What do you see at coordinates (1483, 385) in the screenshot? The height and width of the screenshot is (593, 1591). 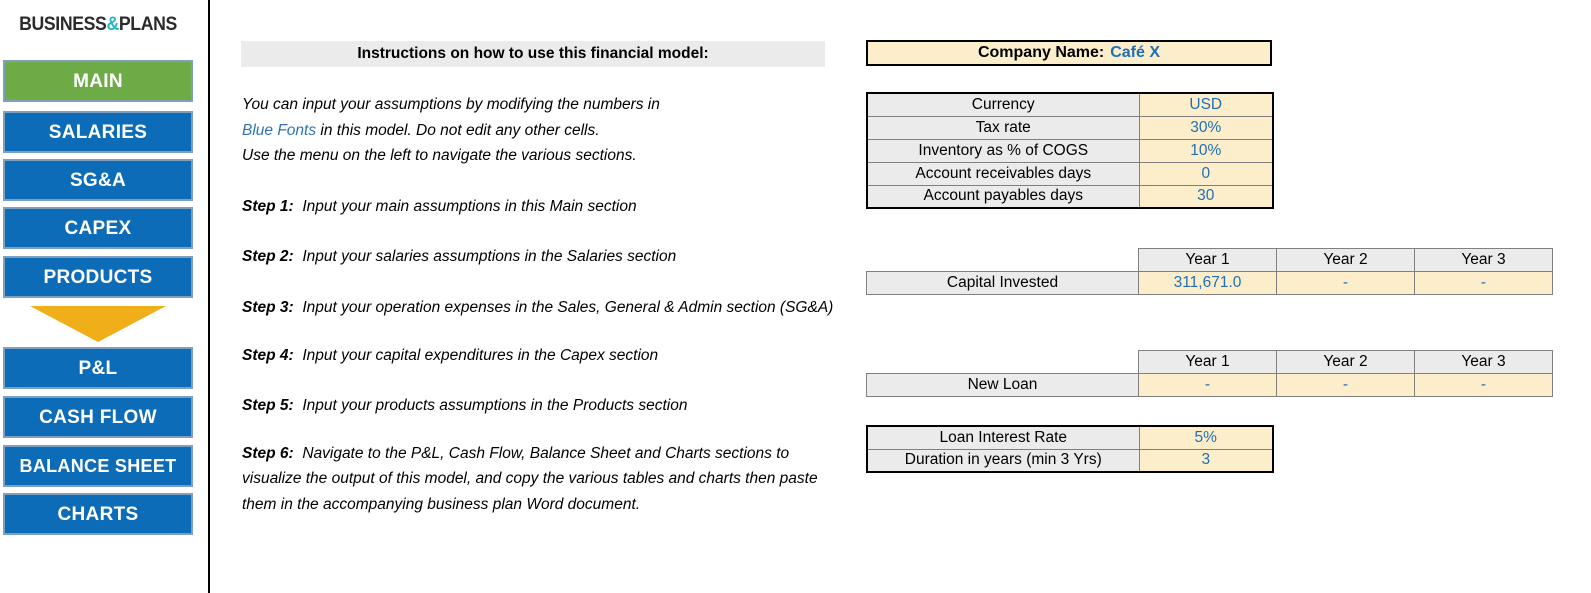 I see `new-loan-year-3: -` at bounding box center [1483, 385].